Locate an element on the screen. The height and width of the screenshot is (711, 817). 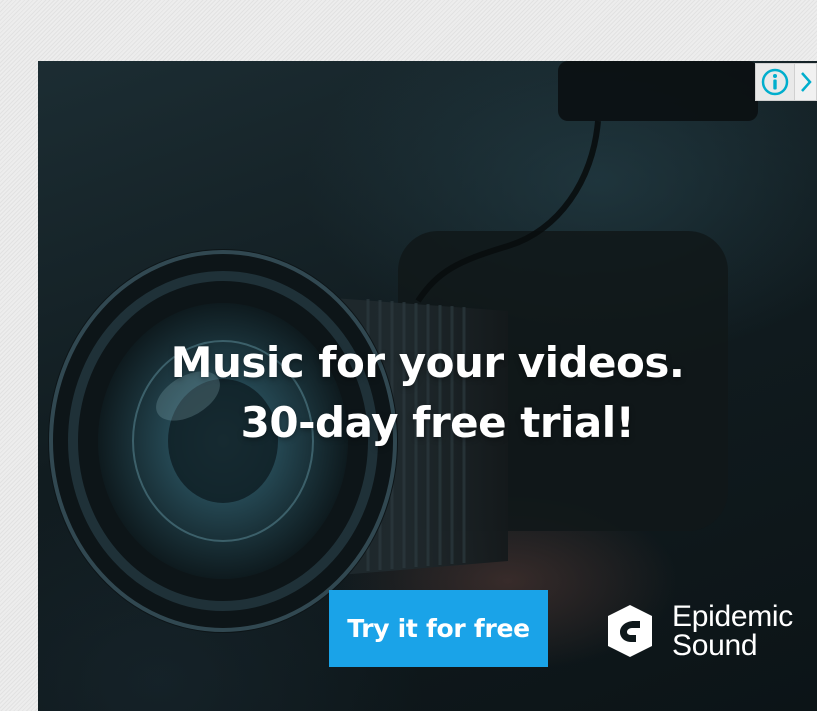
brand-name: Epidemic Sound is located at coordinates (732, 631).